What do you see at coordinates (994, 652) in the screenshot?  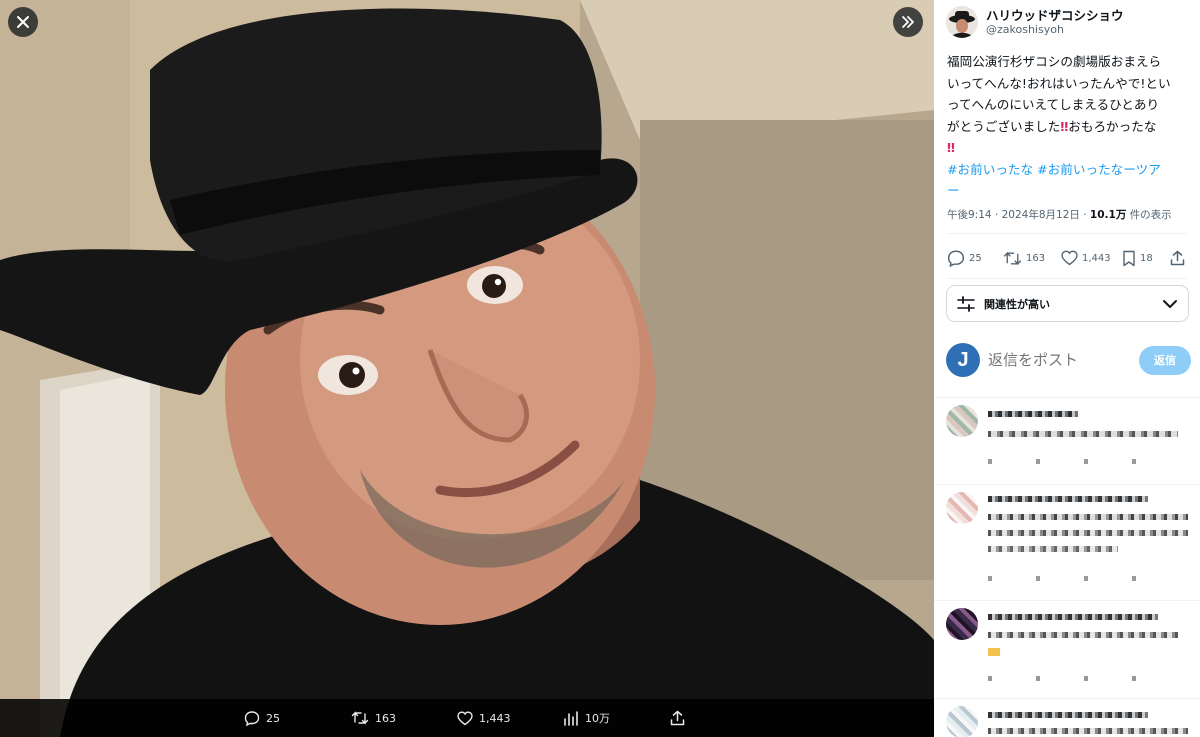 I see `censored-reply-emoji` at bounding box center [994, 652].